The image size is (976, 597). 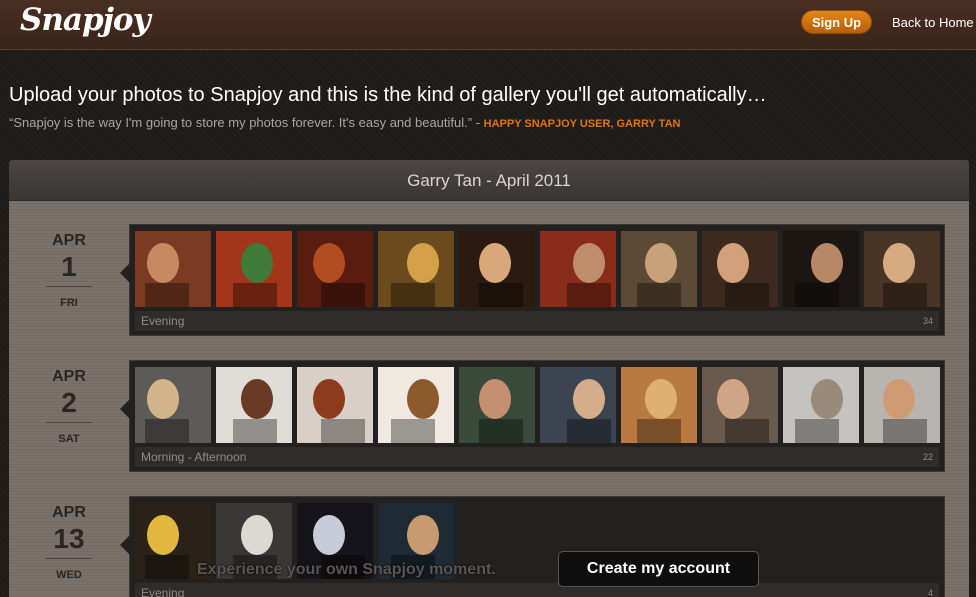 I want to click on photo-count: 4, so click(x=930, y=592).